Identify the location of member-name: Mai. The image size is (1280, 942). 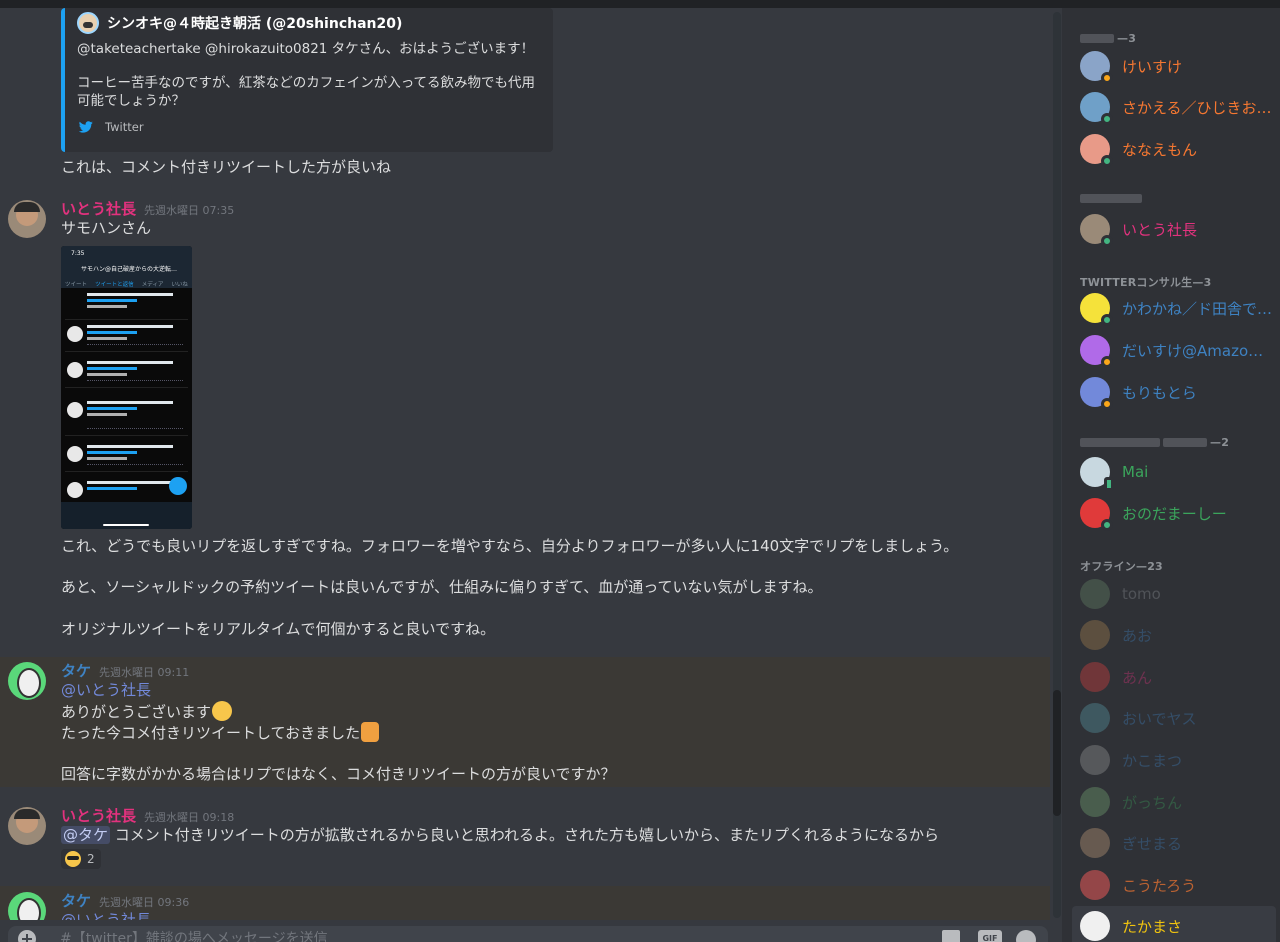
(1135, 472).